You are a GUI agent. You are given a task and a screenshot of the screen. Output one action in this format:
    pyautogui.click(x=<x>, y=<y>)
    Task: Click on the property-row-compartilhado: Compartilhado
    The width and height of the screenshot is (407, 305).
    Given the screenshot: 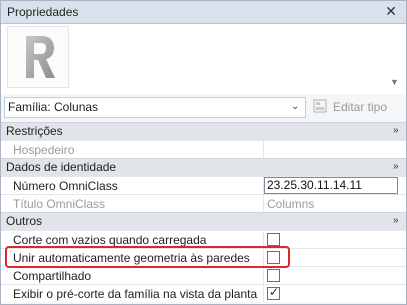 What is the action you would take?
    pyautogui.click(x=203, y=275)
    